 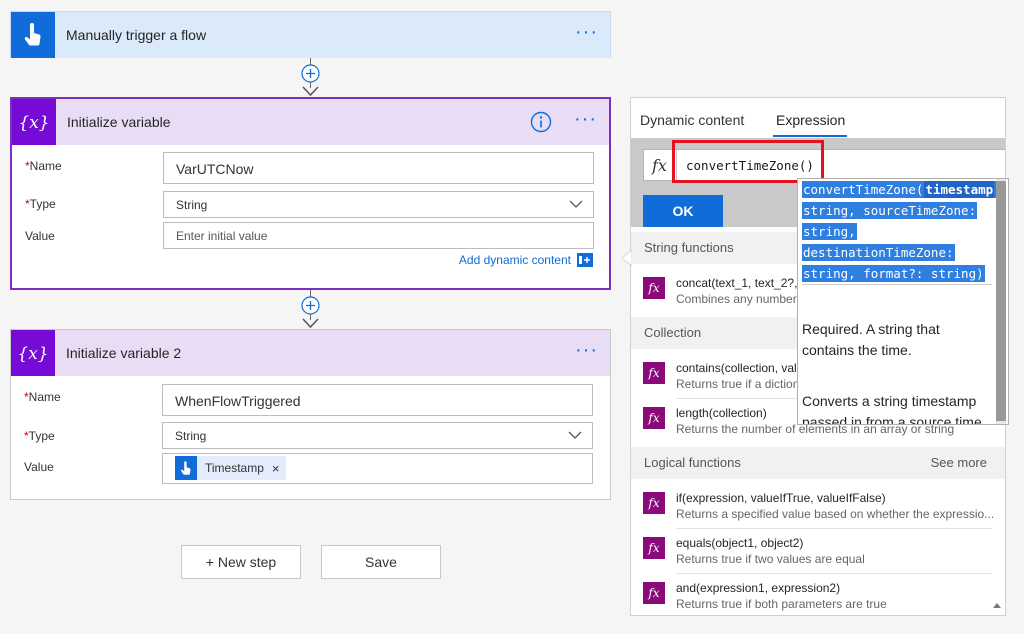 I want to click on ok-button: OK, so click(x=683, y=211).